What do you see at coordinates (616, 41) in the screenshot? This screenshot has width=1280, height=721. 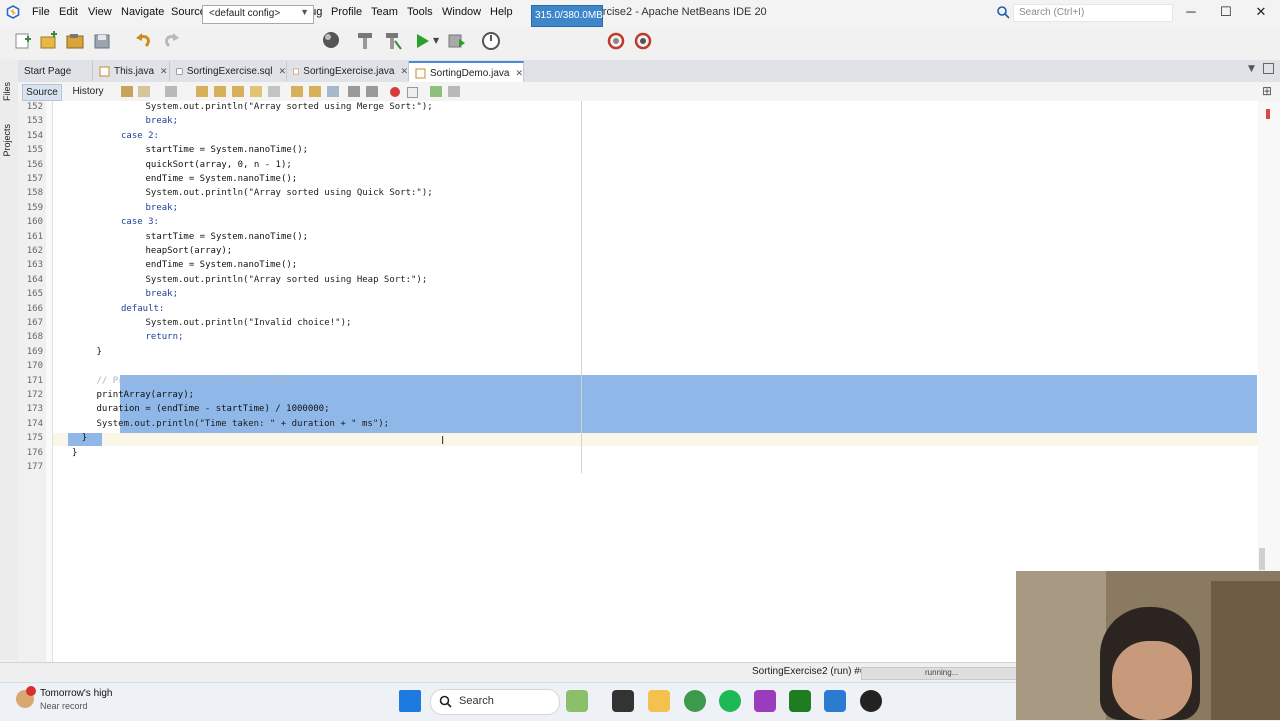 I see `garbage-collect-icon` at bounding box center [616, 41].